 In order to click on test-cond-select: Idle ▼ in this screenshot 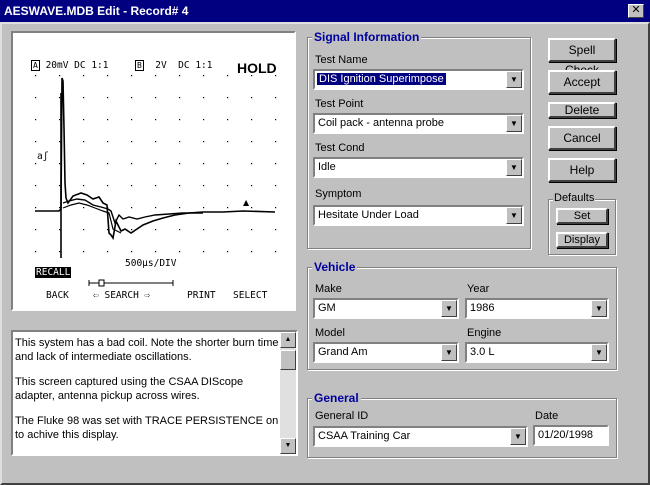, I will do `click(418, 167)`.